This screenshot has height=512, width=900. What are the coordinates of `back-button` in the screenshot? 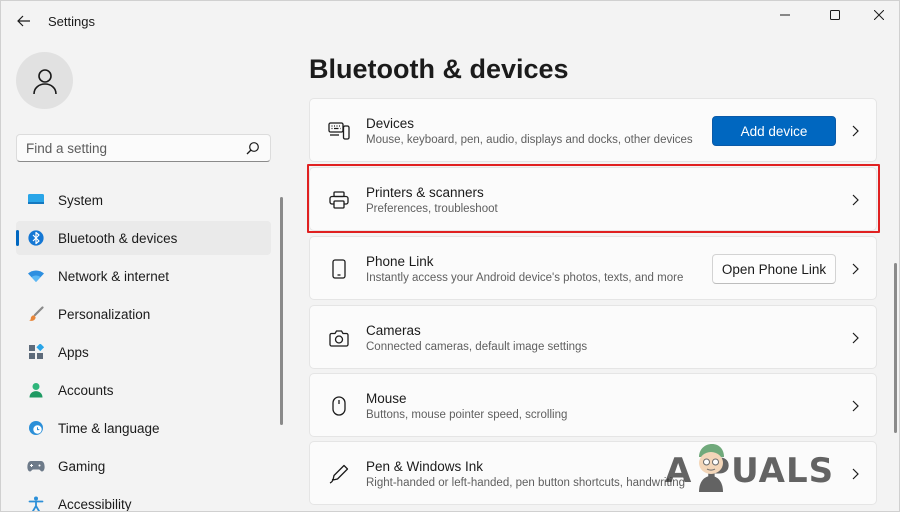 It's located at (24, 21).